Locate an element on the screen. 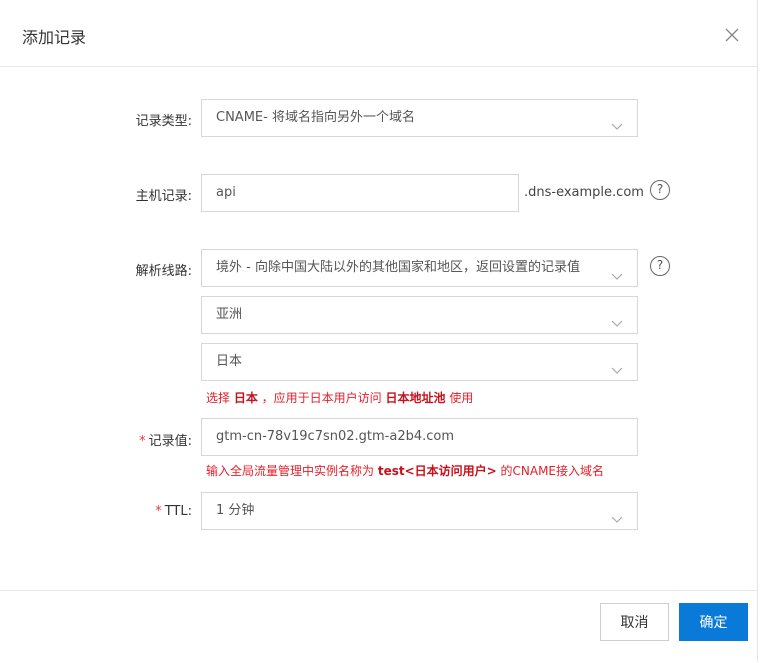 The height and width of the screenshot is (663, 766). line-hint: 选择 日本 ，应用于日本用户访问 日本地址池 使用 is located at coordinates (339, 397).